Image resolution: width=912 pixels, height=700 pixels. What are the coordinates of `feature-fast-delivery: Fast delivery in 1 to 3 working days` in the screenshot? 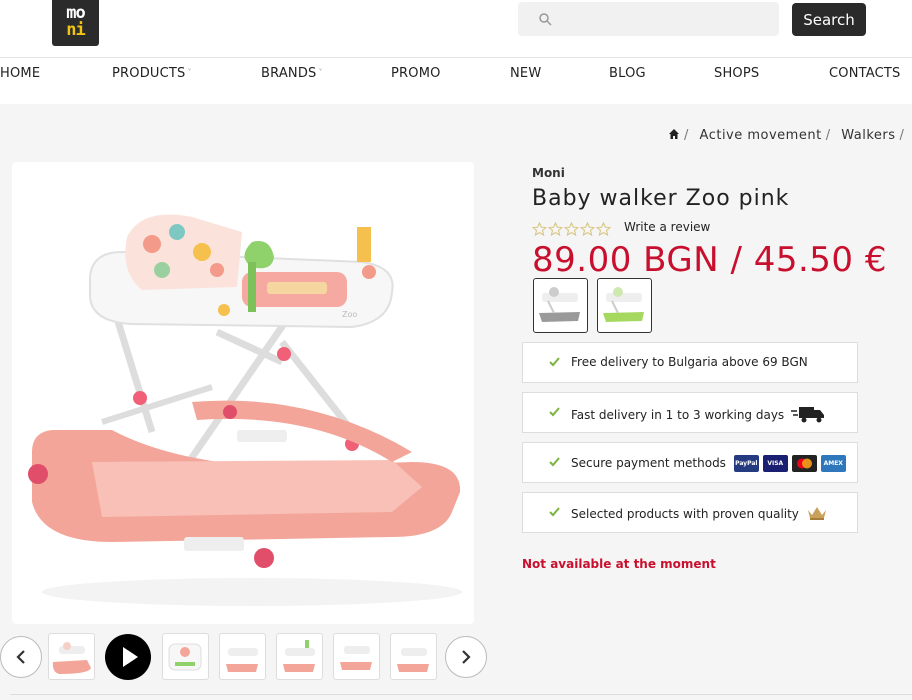 It's located at (690, 412).